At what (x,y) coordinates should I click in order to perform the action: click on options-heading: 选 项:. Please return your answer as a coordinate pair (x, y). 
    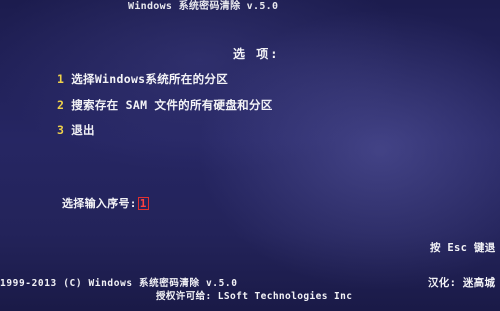
    Looking at the image, I should click on (256, 54).